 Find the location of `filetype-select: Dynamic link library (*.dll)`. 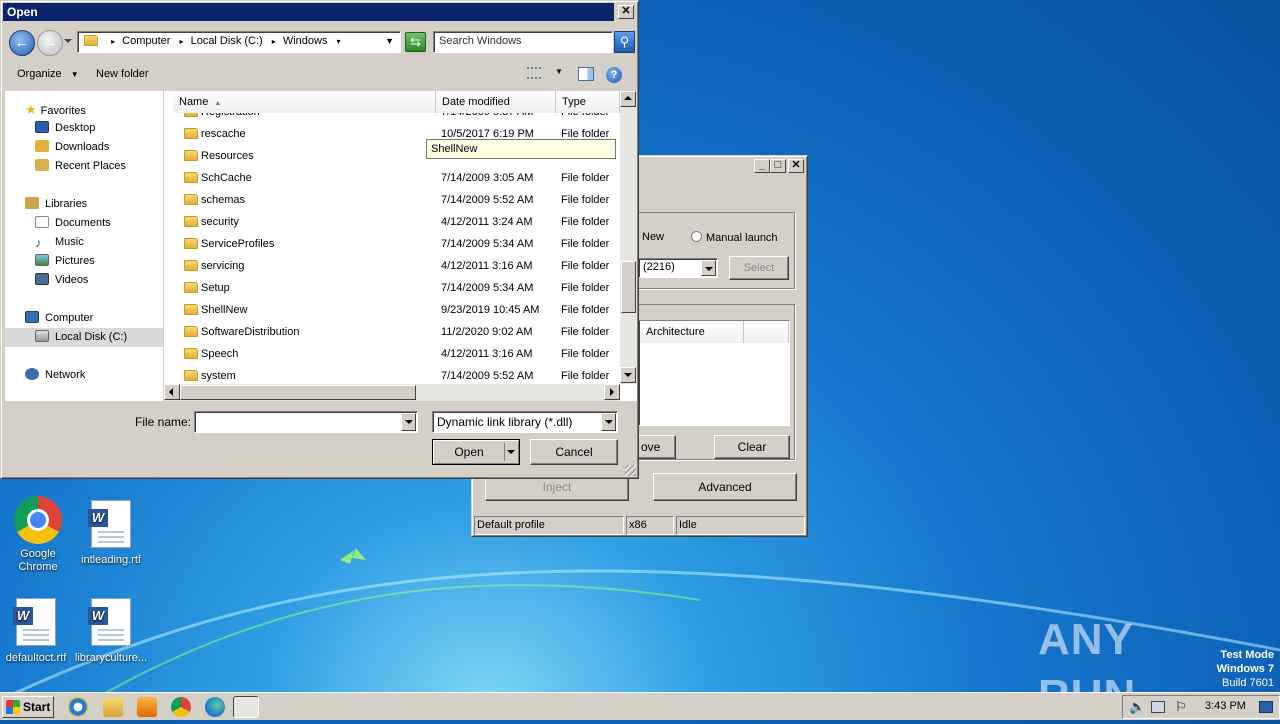

filetype-select: Dynamic link library (*.dll) is located at coordinates (525, 422).